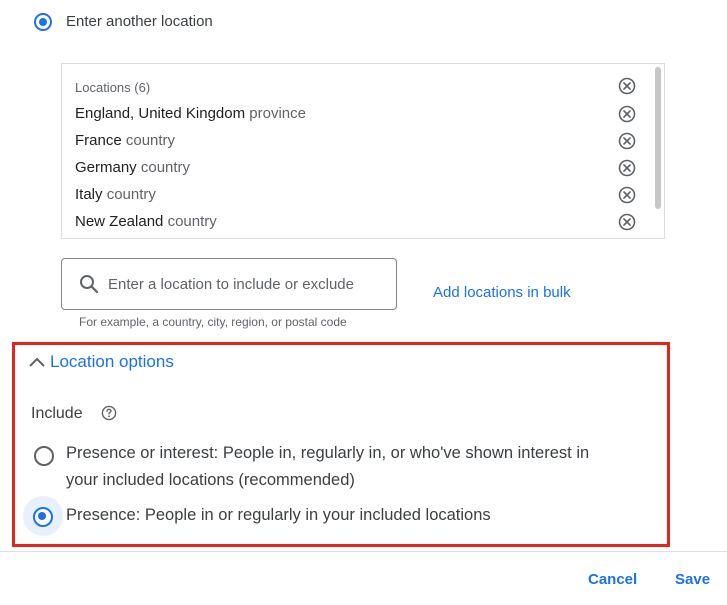 The height and width of the screenshot is (605, 727). I want to click on locations-count-header: Locations (6), so click(113, 87).